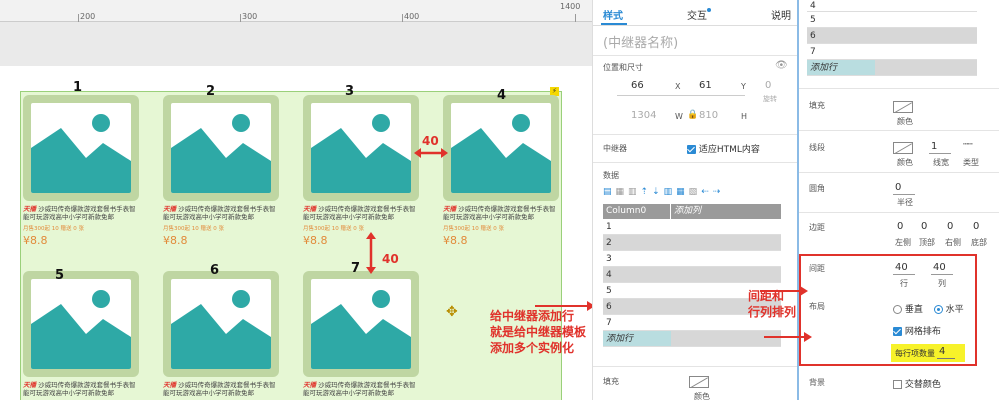 This screenshot has height=402, width=999. What do you see at coordinates (900, 226) in the screenshot?
I see `padding-left-field: 0` at bounding box center [900, 226].